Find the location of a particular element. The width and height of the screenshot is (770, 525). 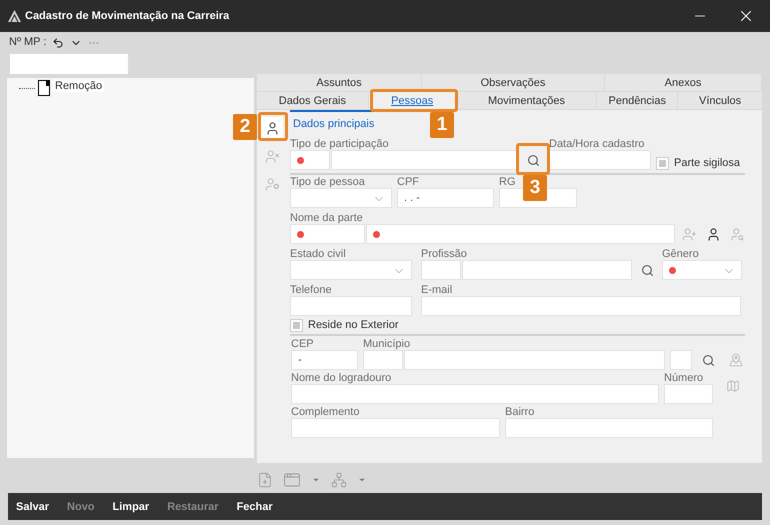

field-label: RG is located at coordinates (507, 182).